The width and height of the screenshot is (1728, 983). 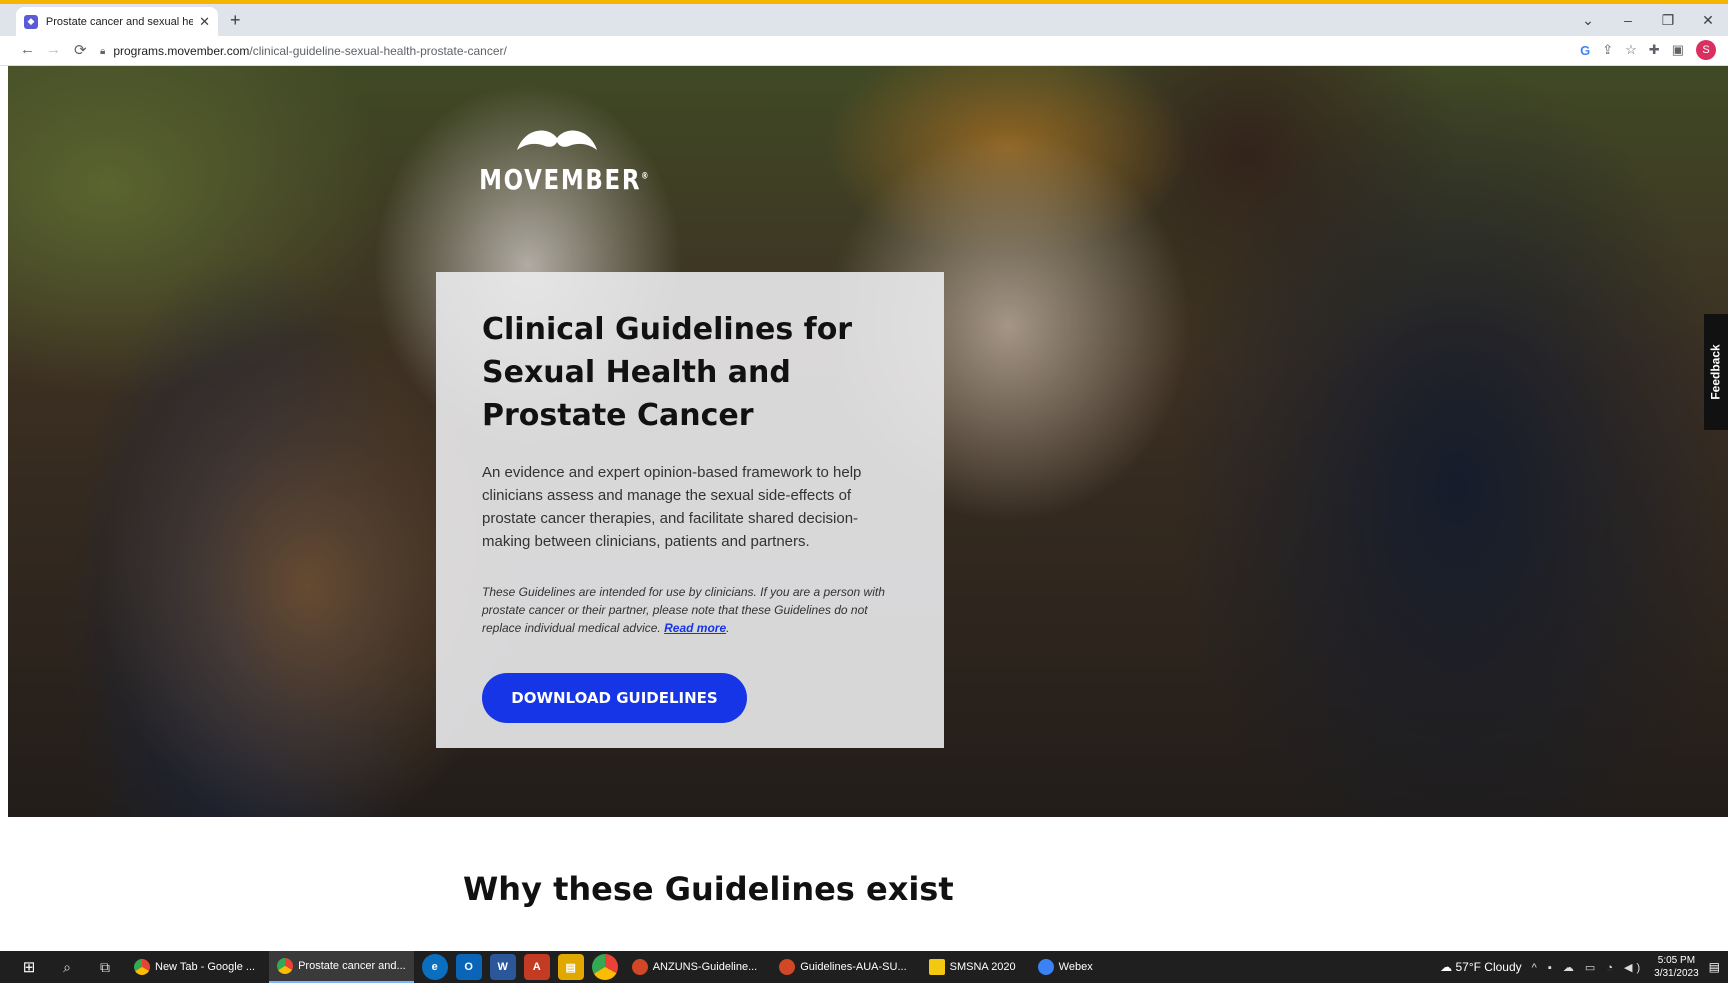 What do you see at coordinates (708, 889) in the screenshot?
I see `section-title: Why these Guidelines exist` at bounding box center [708, 889].